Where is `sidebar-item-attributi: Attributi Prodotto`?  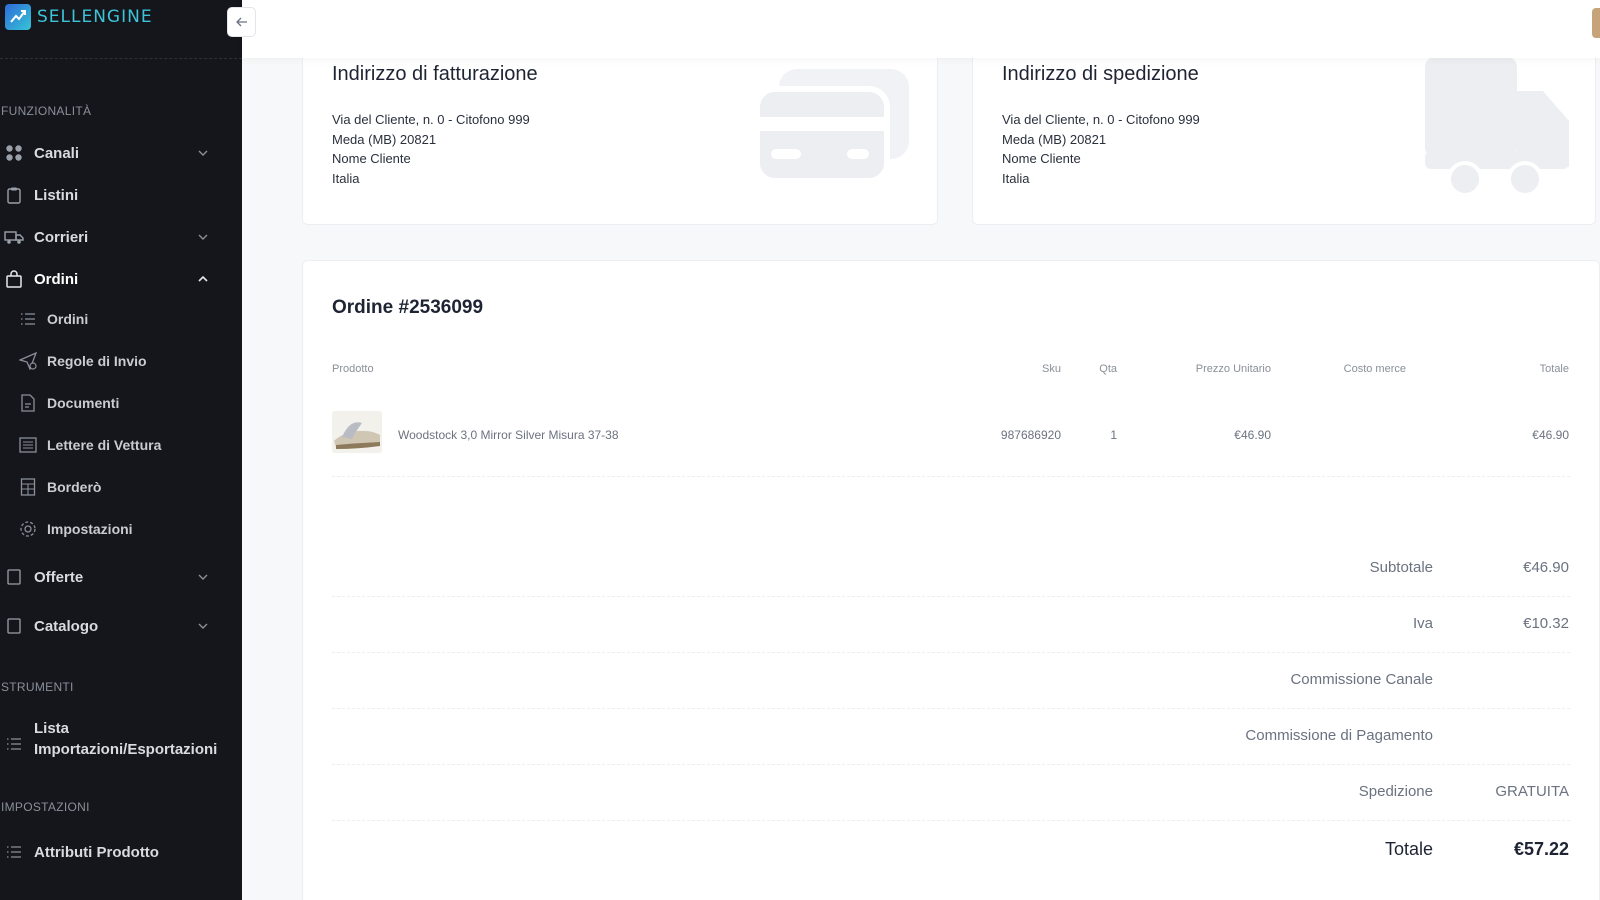 sidebar-item-attributi: Attributi Prodotto is located at coordinates (121, 852).